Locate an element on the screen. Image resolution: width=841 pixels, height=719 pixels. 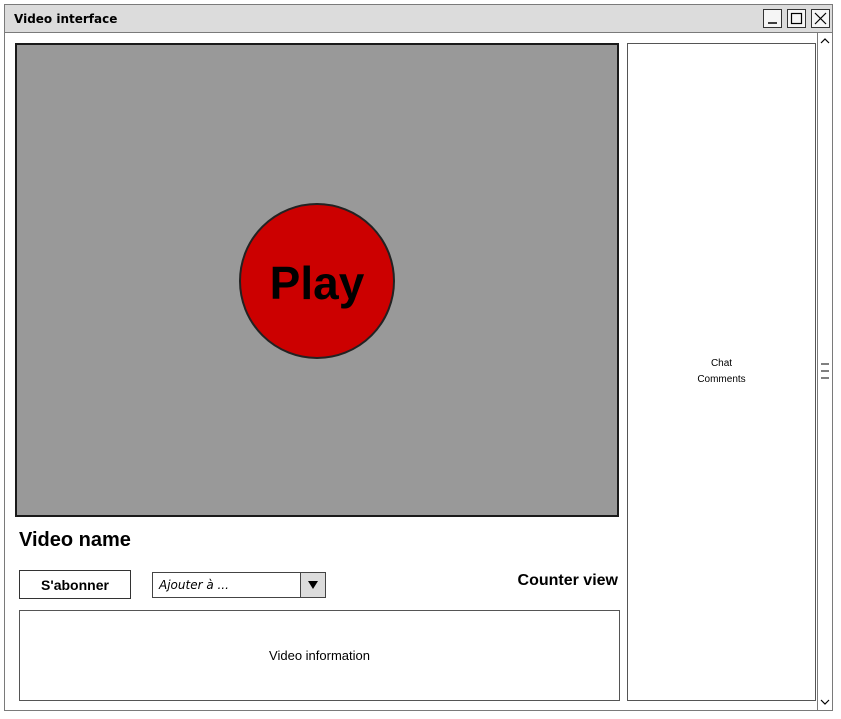
close-icon is located at coordinates (820, 18).